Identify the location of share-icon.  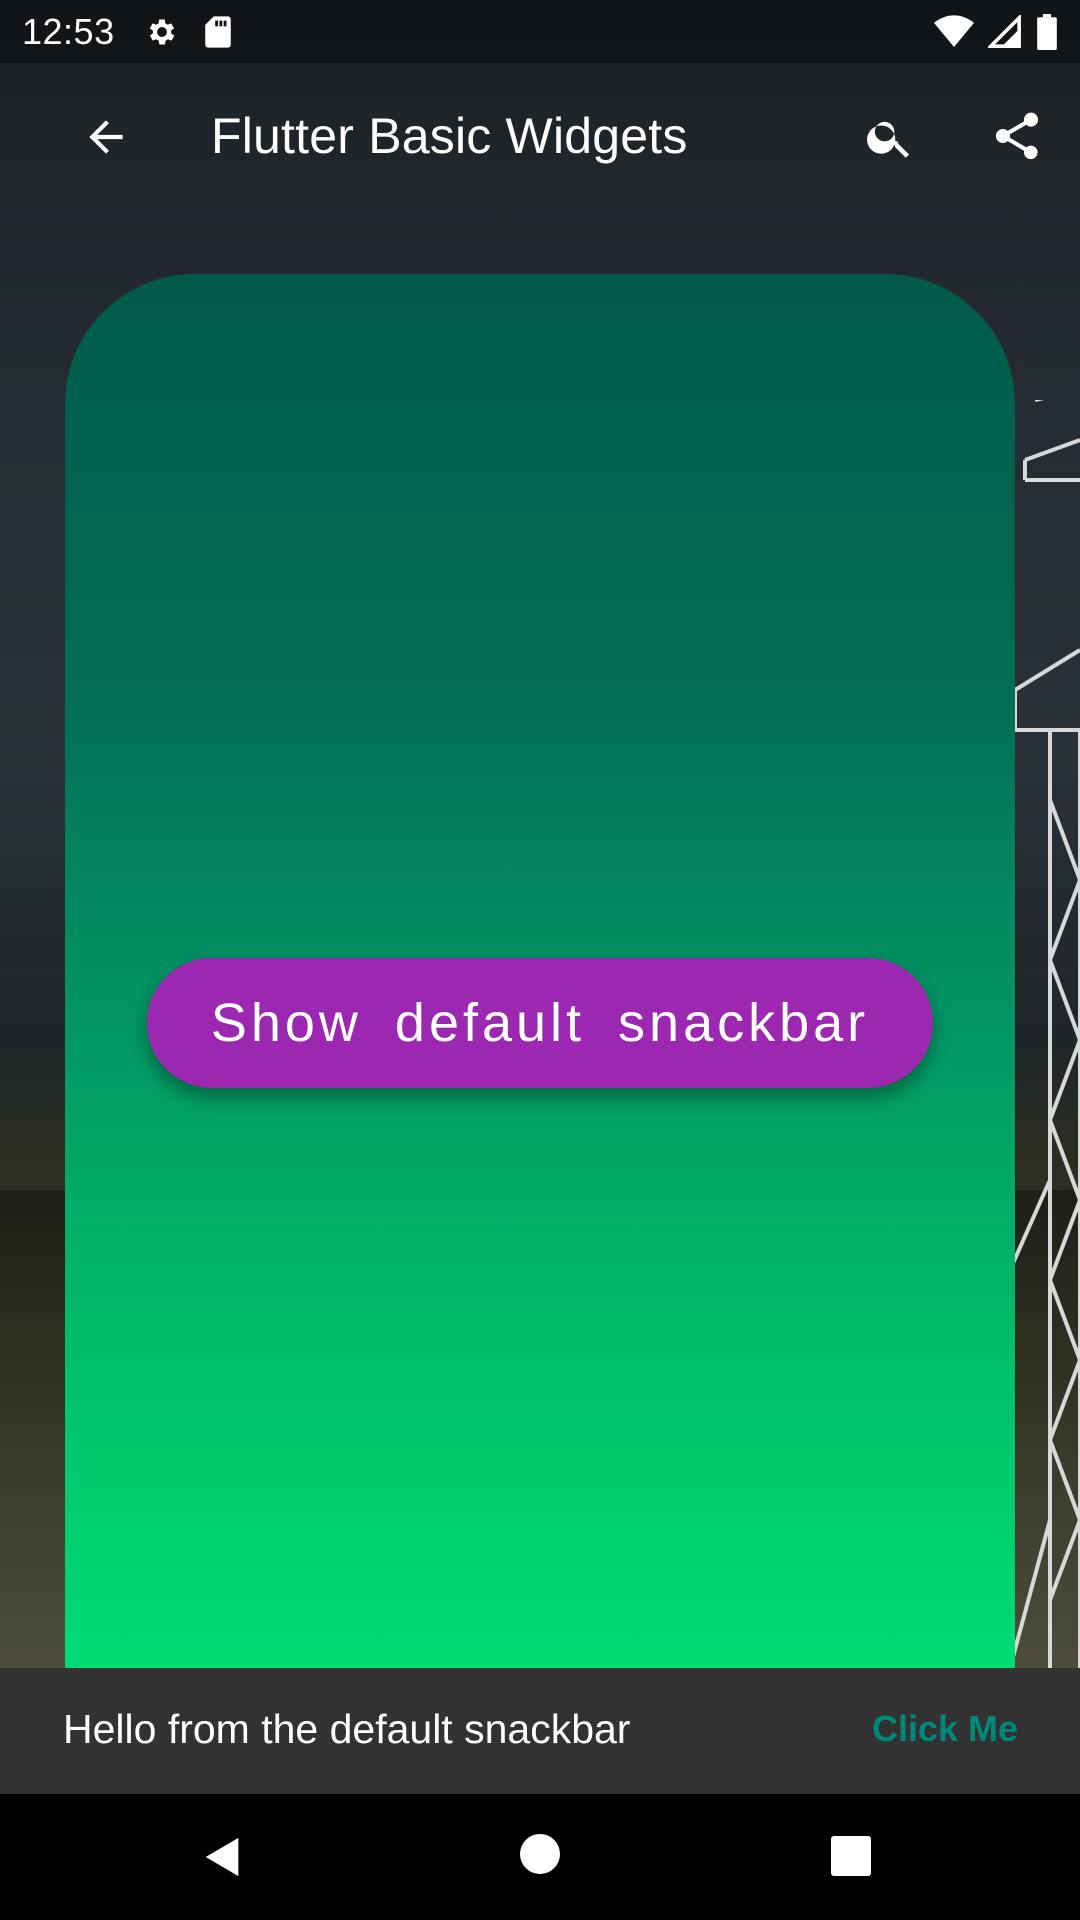
(1016, 136).